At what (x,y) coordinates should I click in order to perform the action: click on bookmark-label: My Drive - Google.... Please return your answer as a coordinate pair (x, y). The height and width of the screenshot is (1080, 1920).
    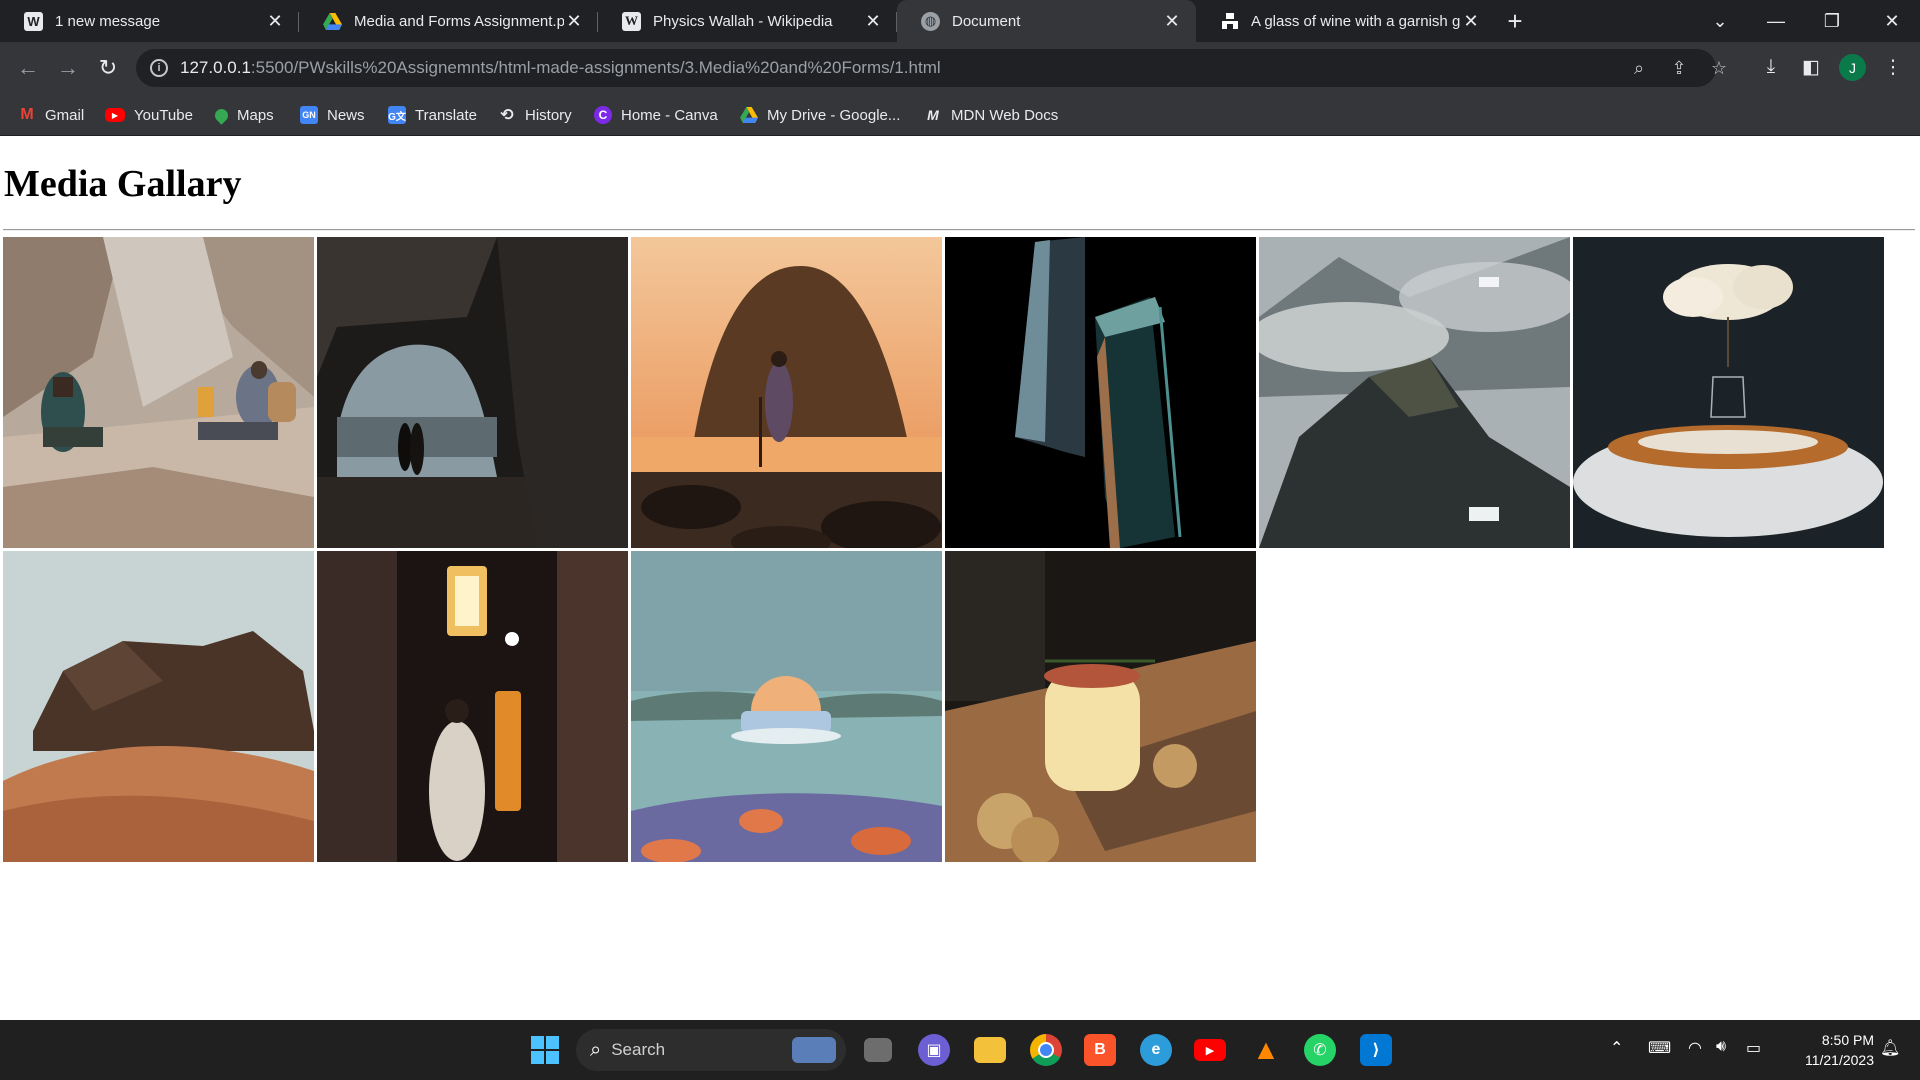
    Looking at the image, I should click on (834, 115).